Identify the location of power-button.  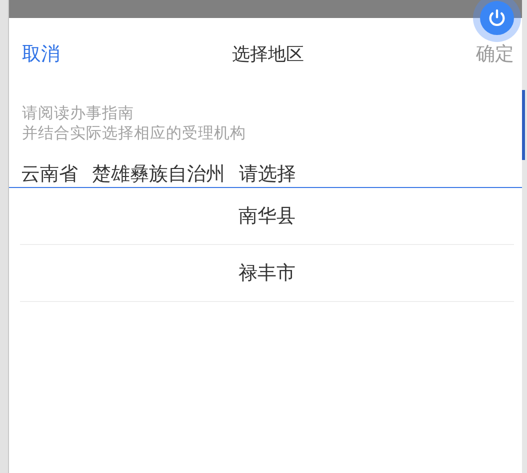
(497, 21).